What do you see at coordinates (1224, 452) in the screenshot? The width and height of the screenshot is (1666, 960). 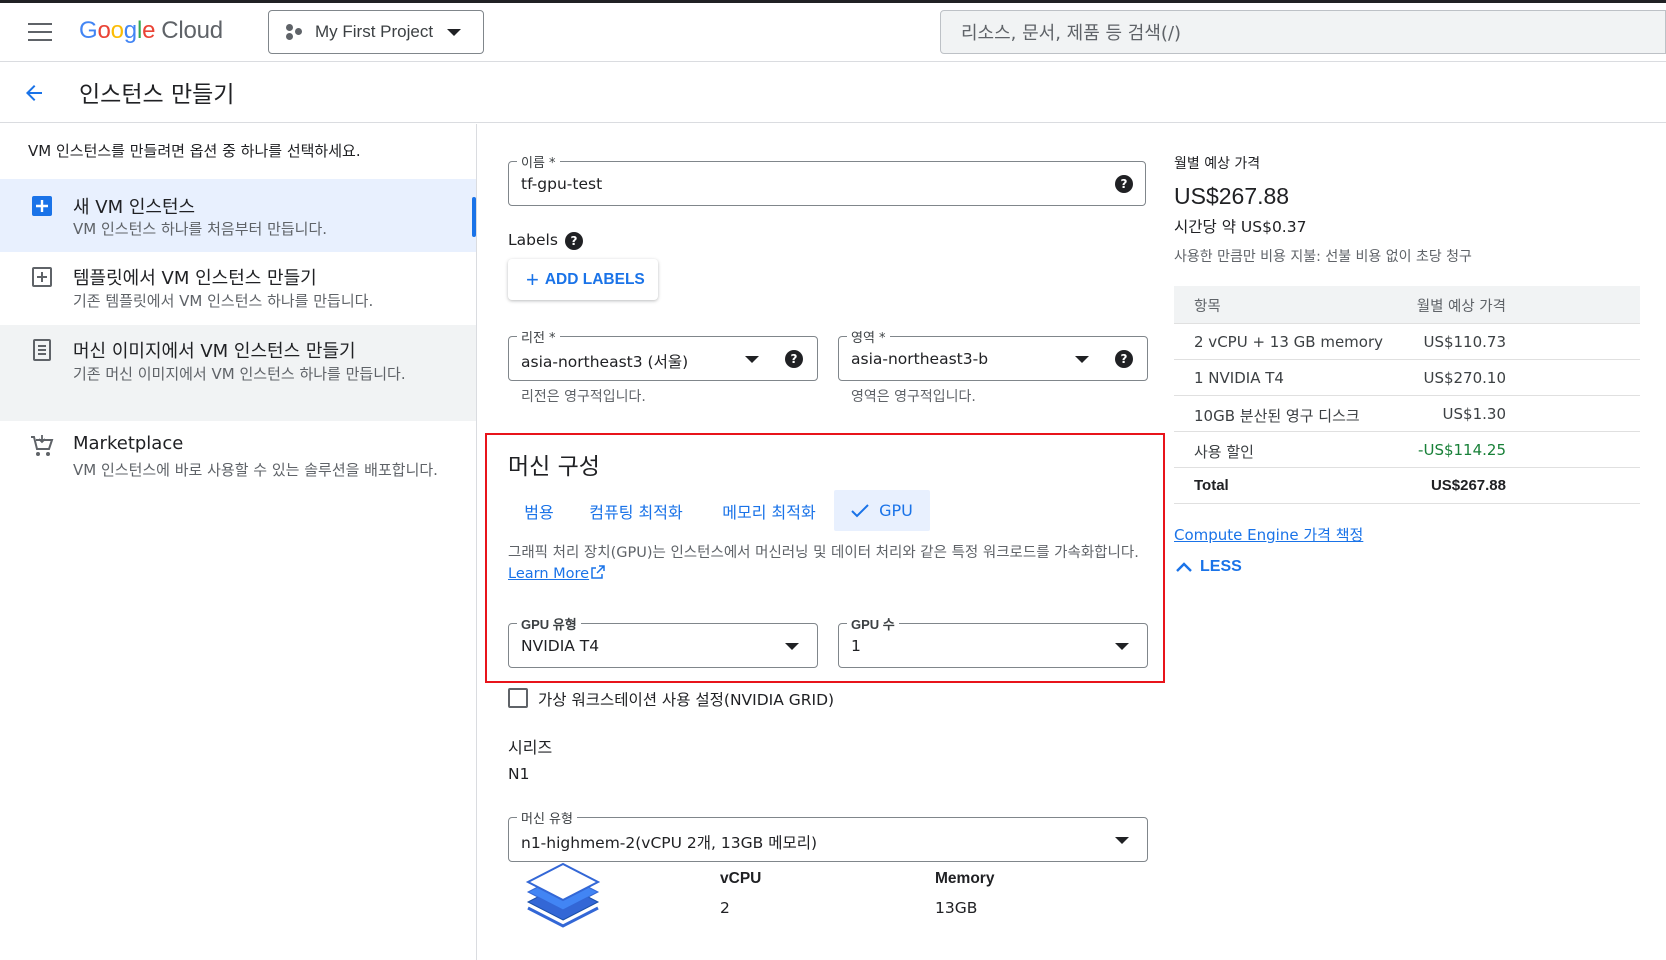 I see `row-item: 사용 할인` at bounding box center [1224, 452].